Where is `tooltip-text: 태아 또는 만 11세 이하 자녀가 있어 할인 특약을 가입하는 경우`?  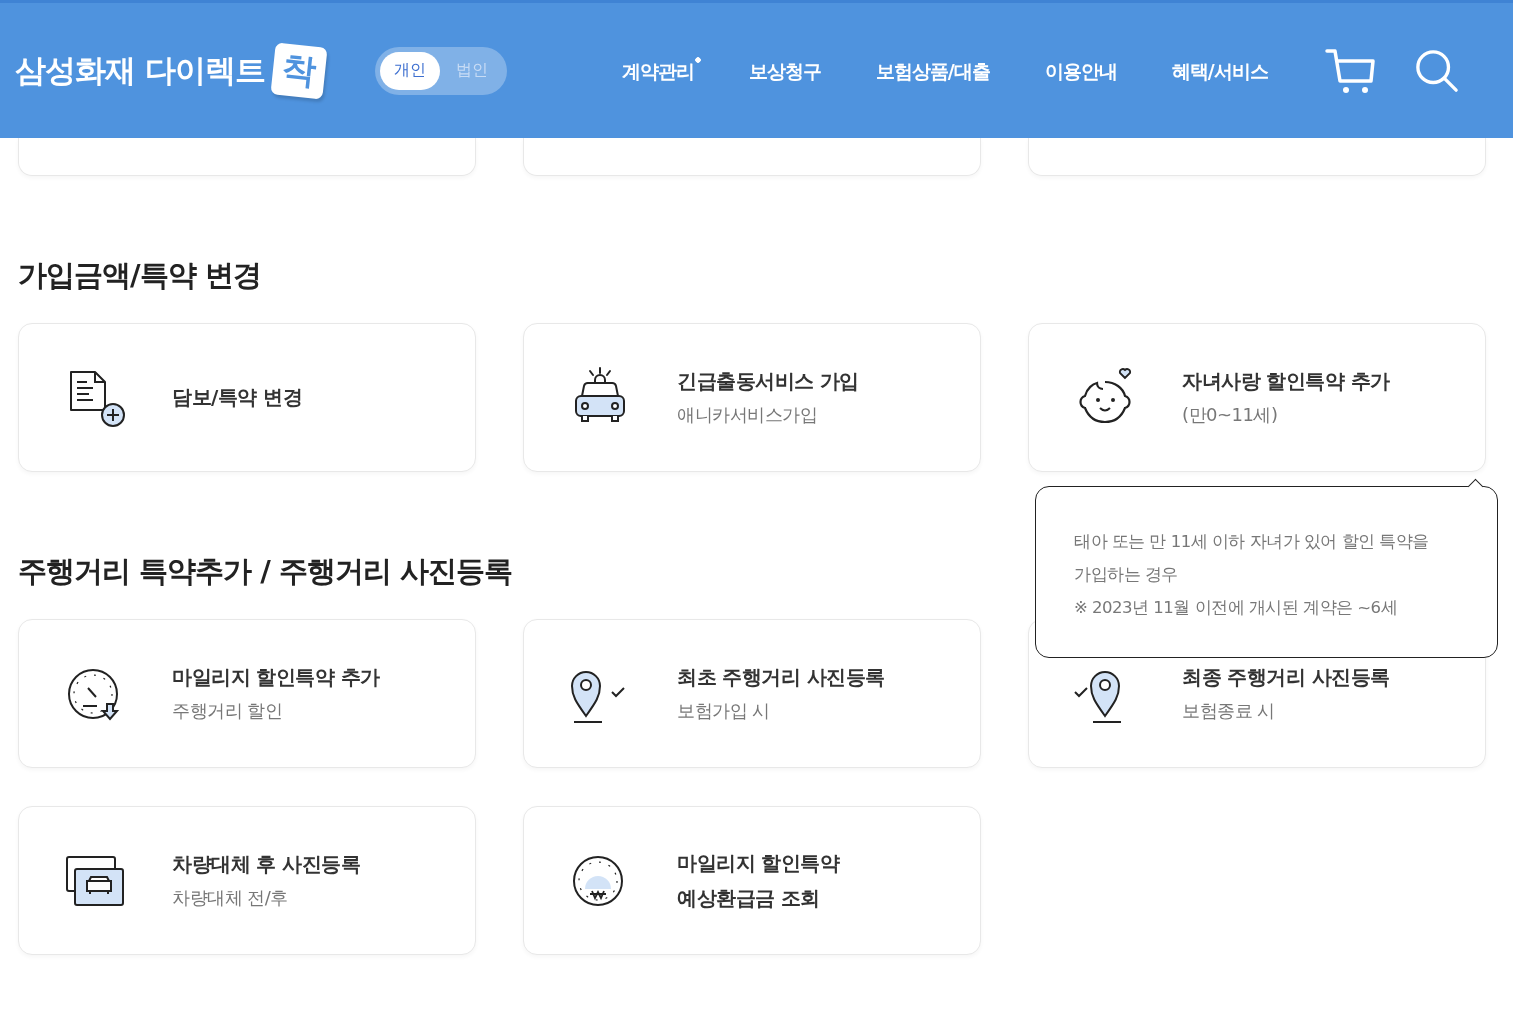
tooltip-text: 태아 또는 만 11세 이하 자녀가 있어 할인 특약을 가입하는 경우 is located at coordinates (1252, 558).